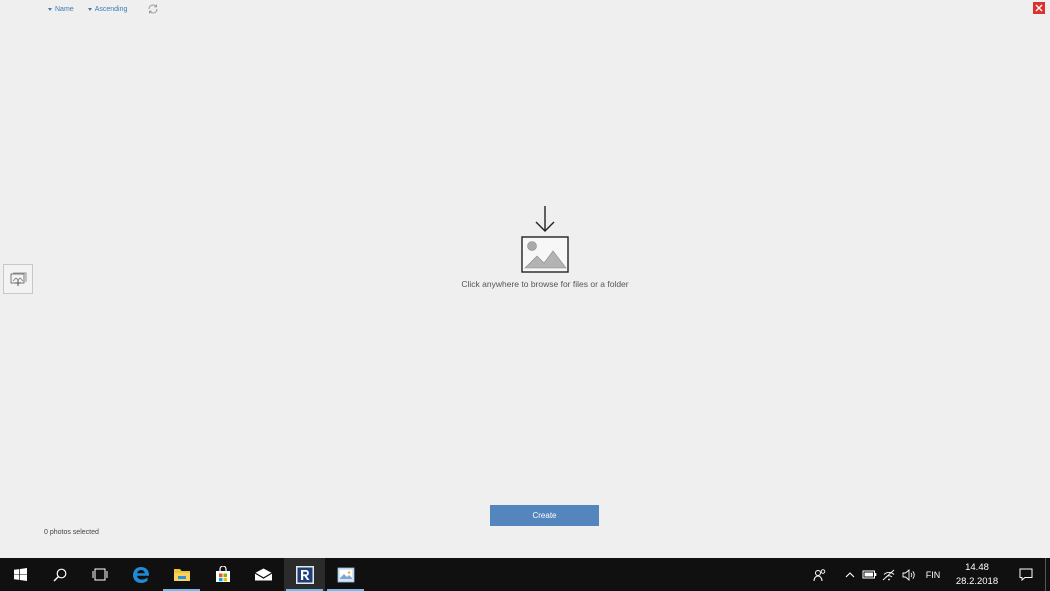  I want to click on add-photos-icon, so click(18, 279).